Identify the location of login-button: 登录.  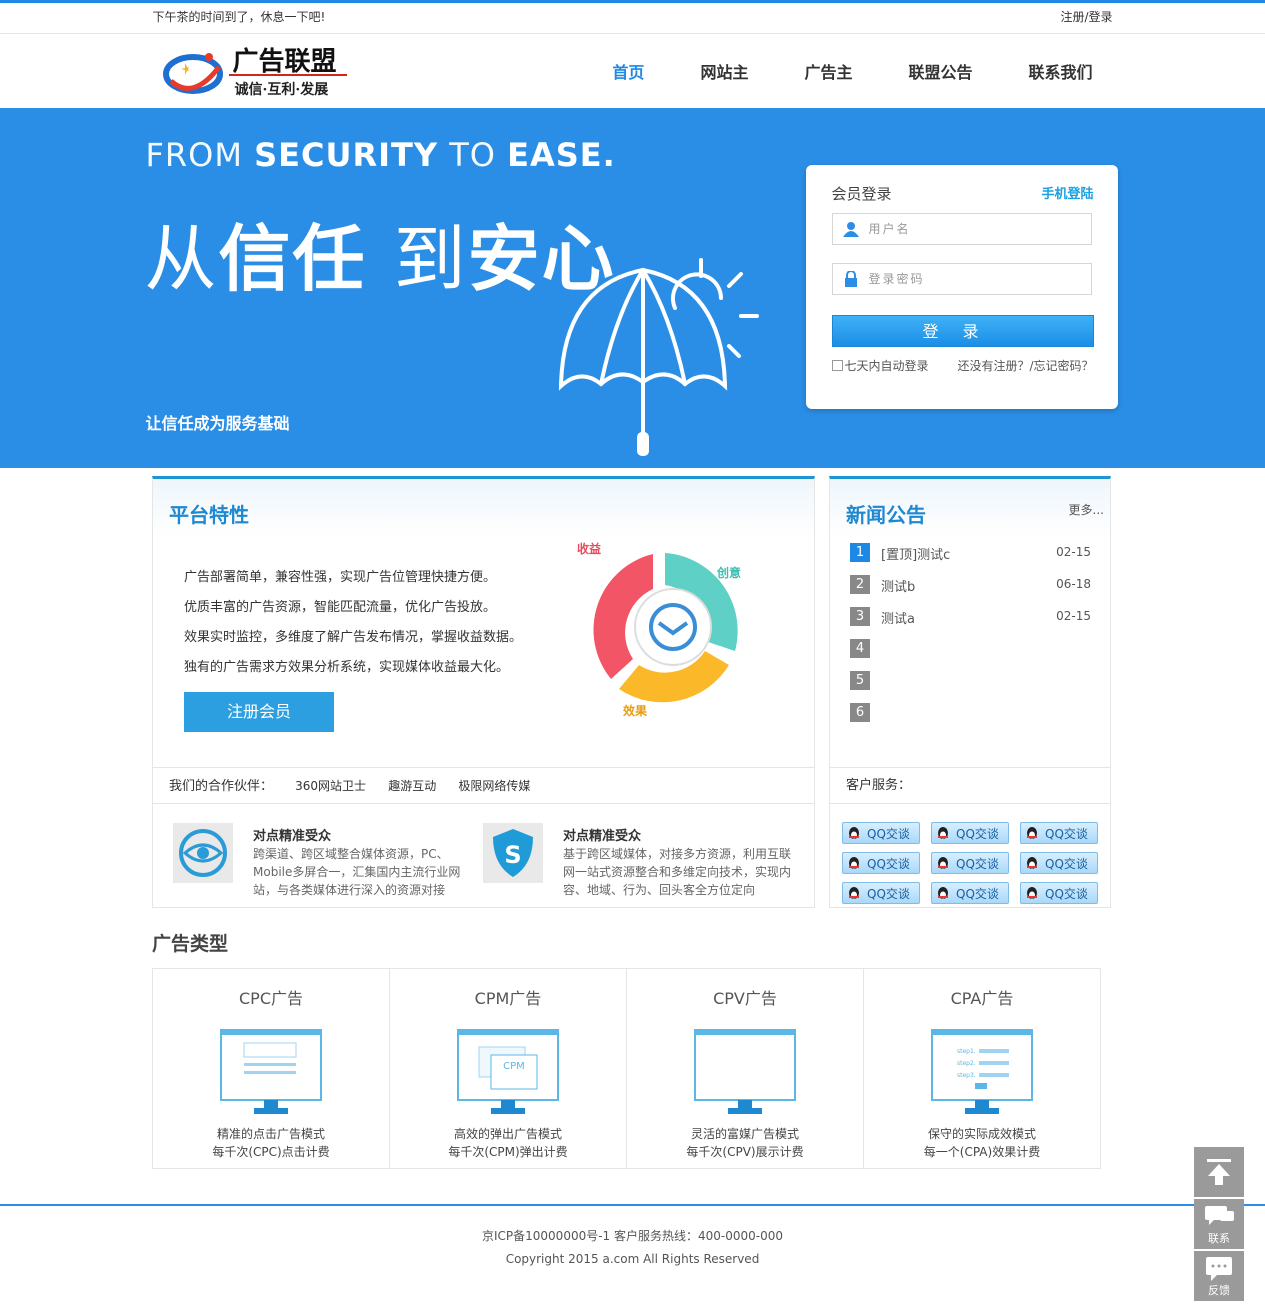
(962, 331).